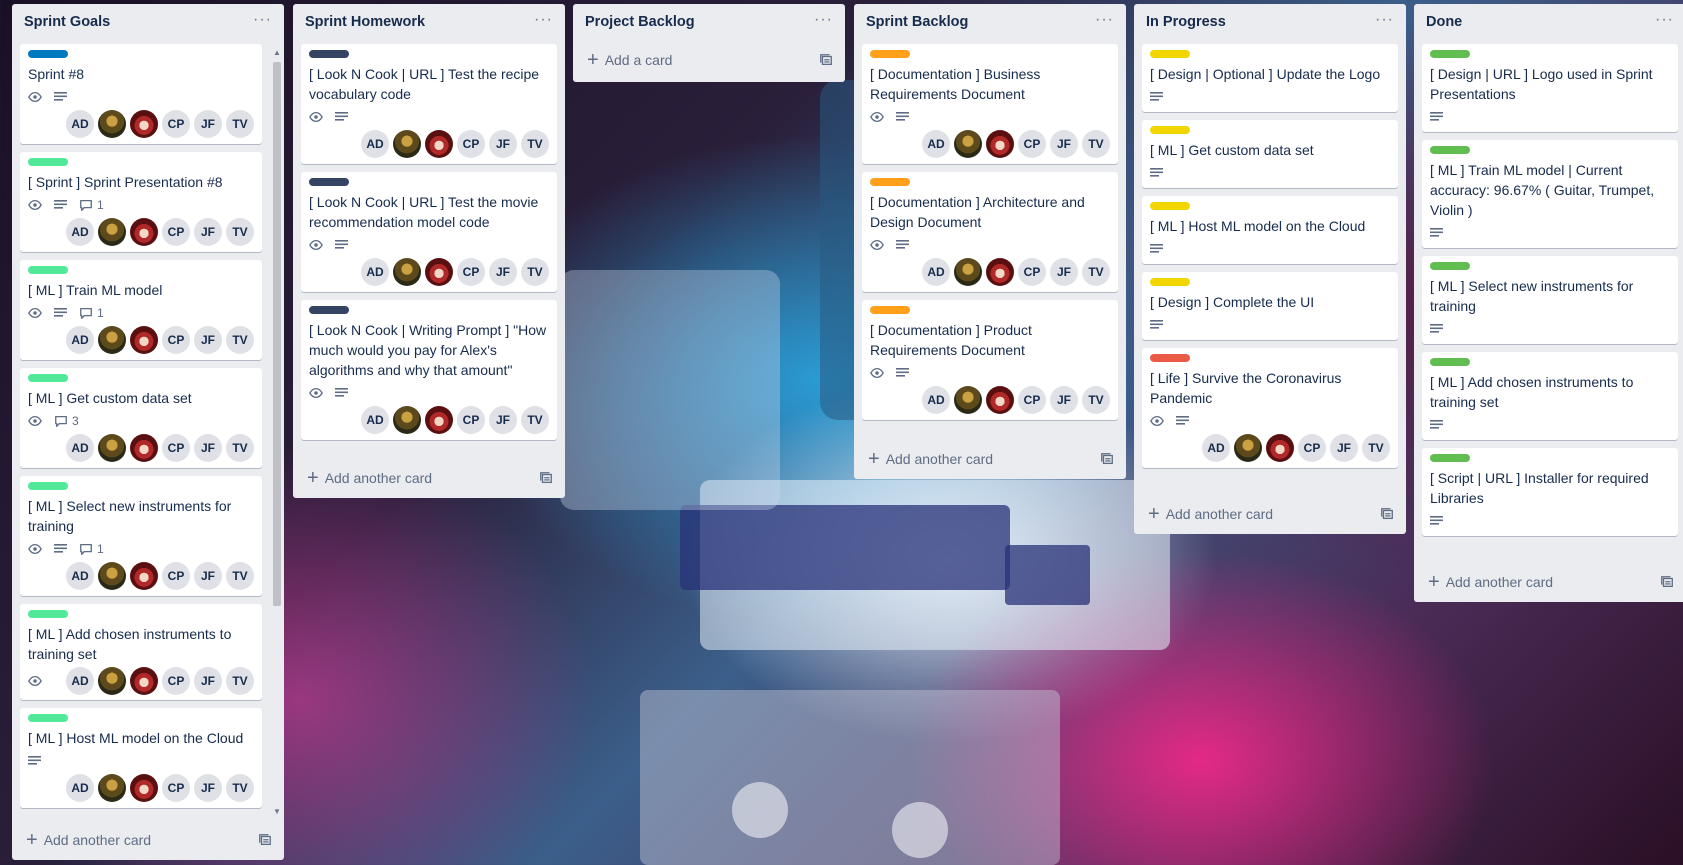 The width and height of the screenshot is (1683, 865). I want to click on card: [ ML ] Get custom data set 3 AD CP JF TV, so click(141, 418).